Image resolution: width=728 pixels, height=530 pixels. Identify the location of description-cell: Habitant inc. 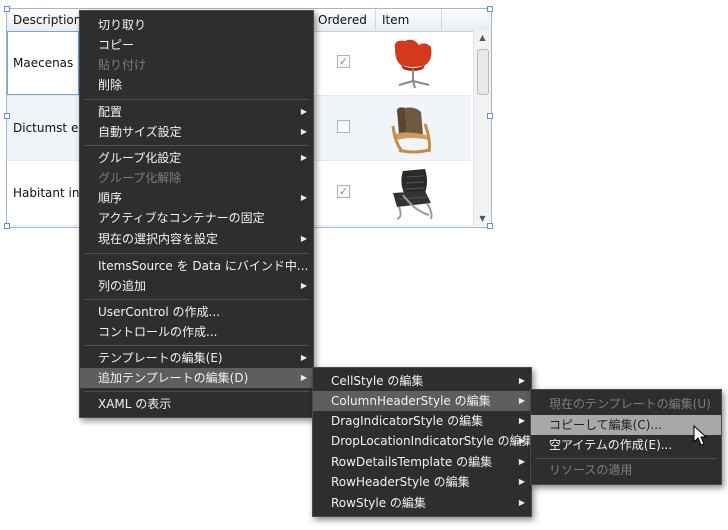
(50, 193).